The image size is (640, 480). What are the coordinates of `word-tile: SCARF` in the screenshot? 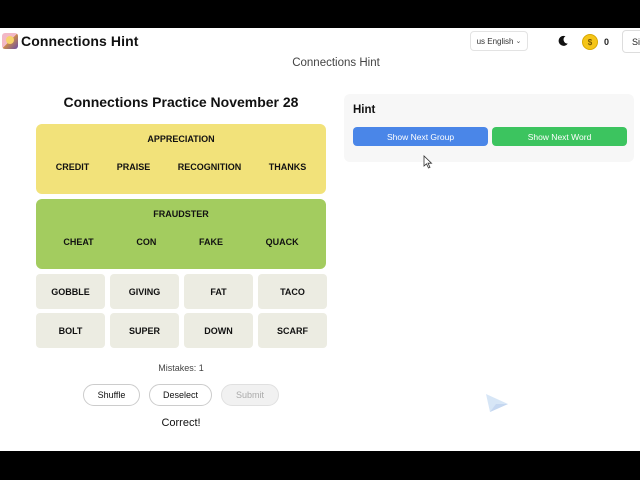 It's located at (292, 330).